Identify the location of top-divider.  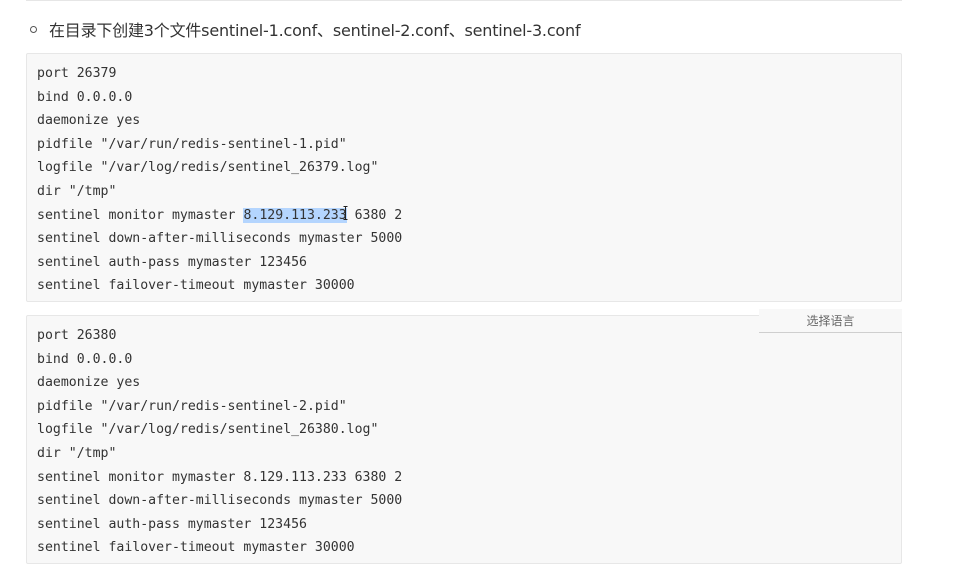
(464, 0).